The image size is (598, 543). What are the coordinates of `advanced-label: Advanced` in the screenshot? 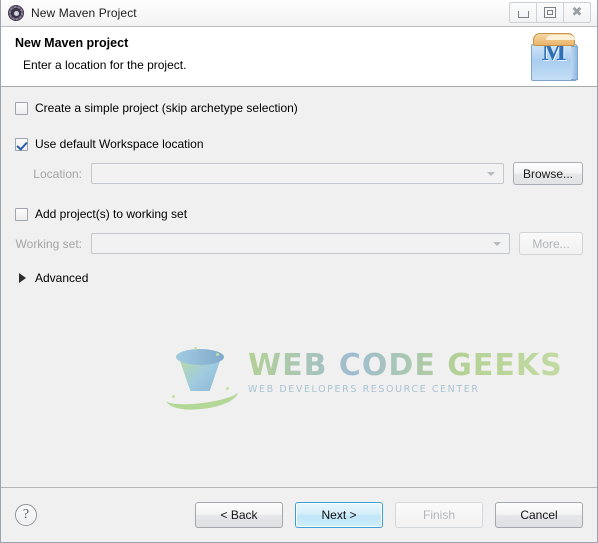 It's located at (62, 278).